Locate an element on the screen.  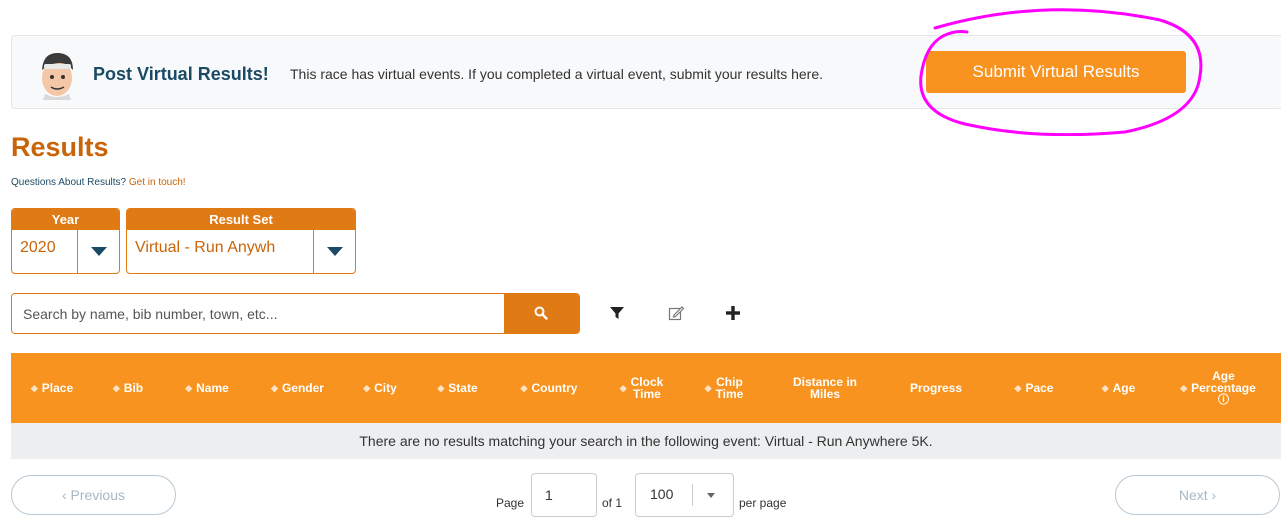
column-header-gender: ◆ Gender is located at coordinates (297, 388).